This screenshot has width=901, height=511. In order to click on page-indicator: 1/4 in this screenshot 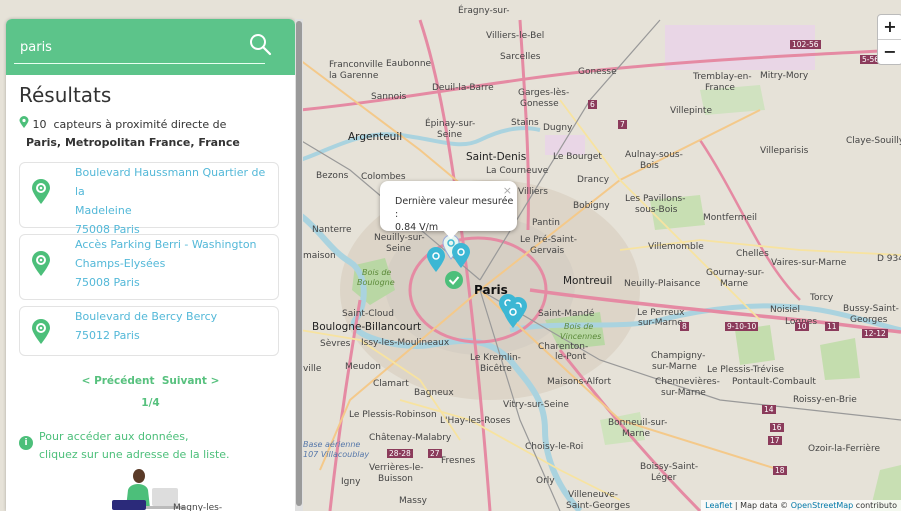, I will do `click(150, 403)`.